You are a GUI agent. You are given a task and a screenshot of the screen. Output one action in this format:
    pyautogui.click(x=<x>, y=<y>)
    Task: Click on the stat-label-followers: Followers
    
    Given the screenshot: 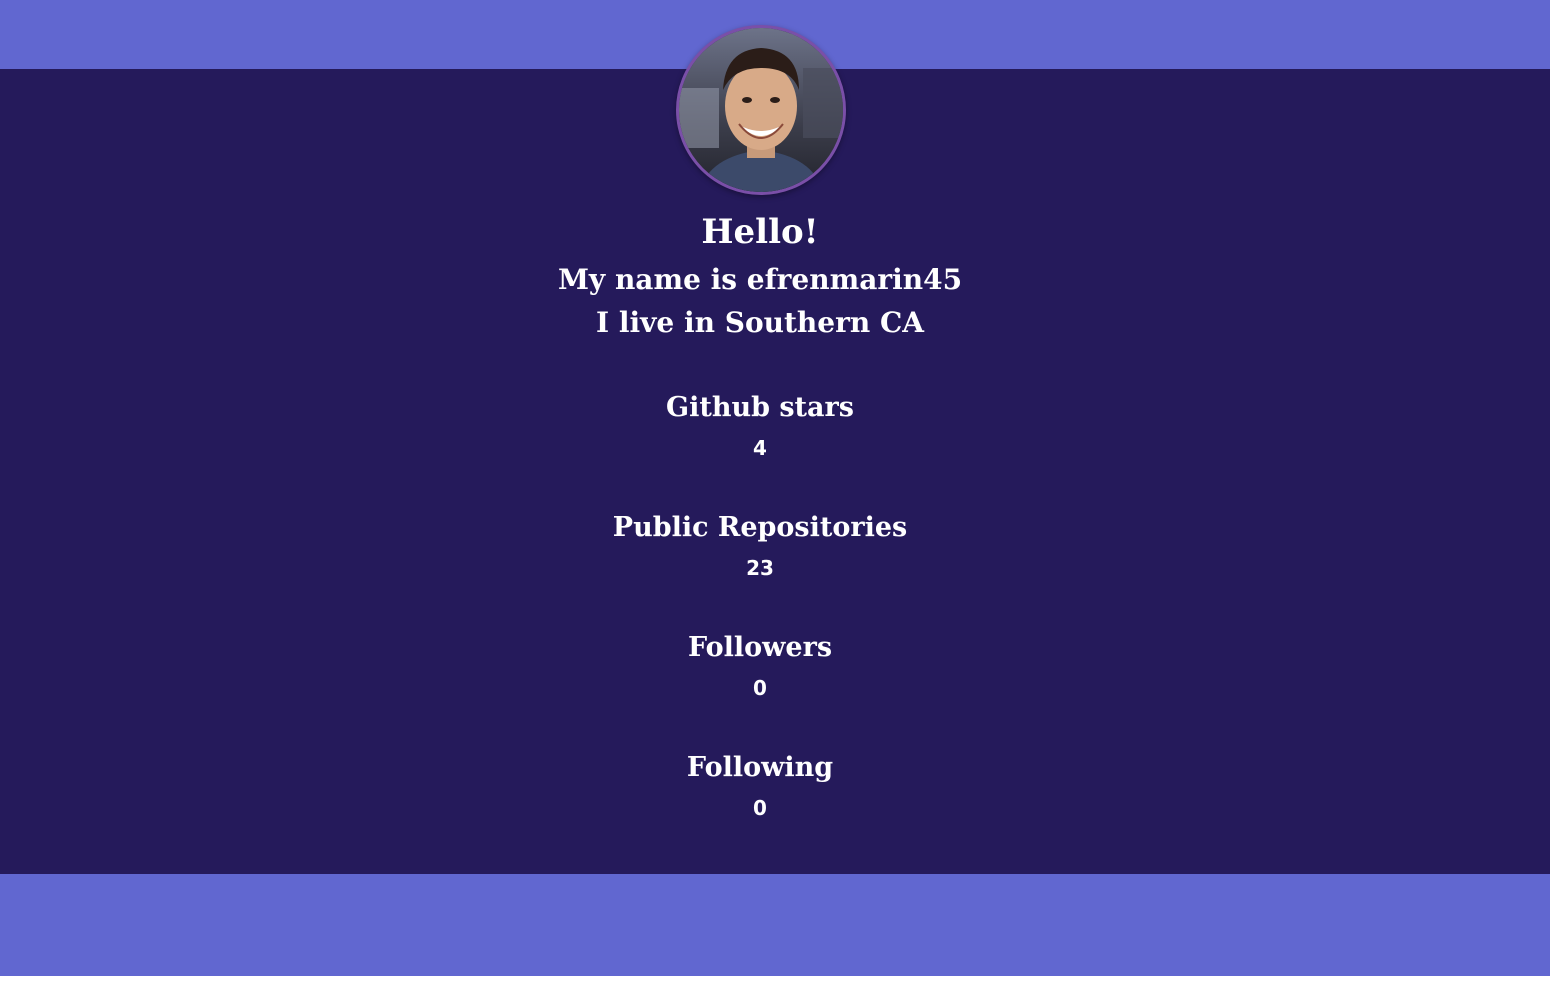 What is the action you would take?
    pyautogui.click(x=760, y=647)
    